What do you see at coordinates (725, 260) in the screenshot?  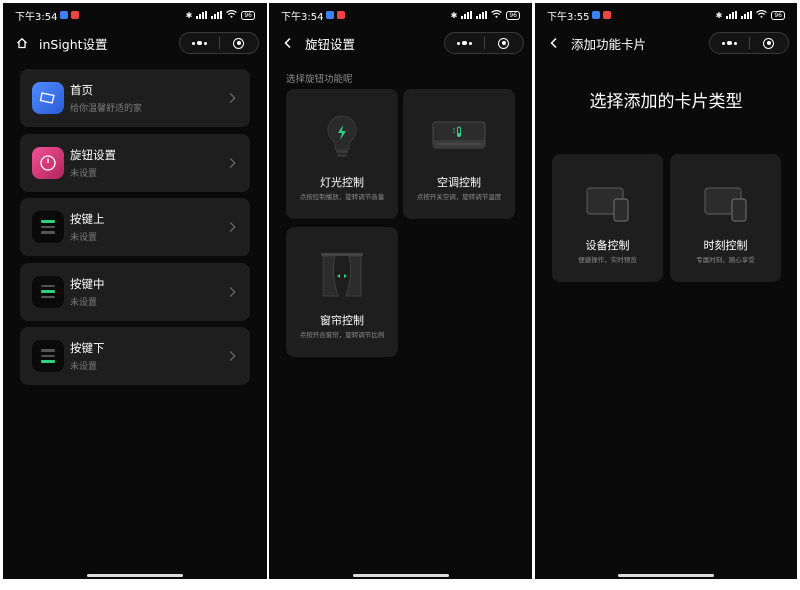 I see `card-description: 专属时刻，随心享受` at bounding box center [725, 260].